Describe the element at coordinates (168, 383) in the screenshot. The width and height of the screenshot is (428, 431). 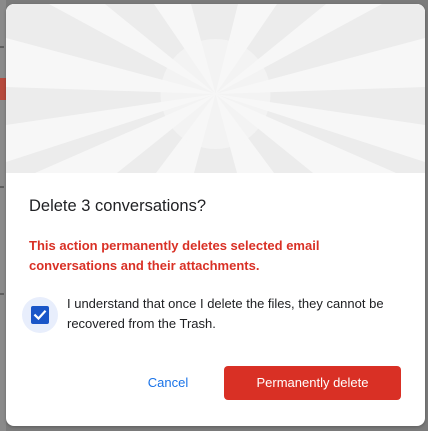
I see `cancel-button: Cancel` at that location.